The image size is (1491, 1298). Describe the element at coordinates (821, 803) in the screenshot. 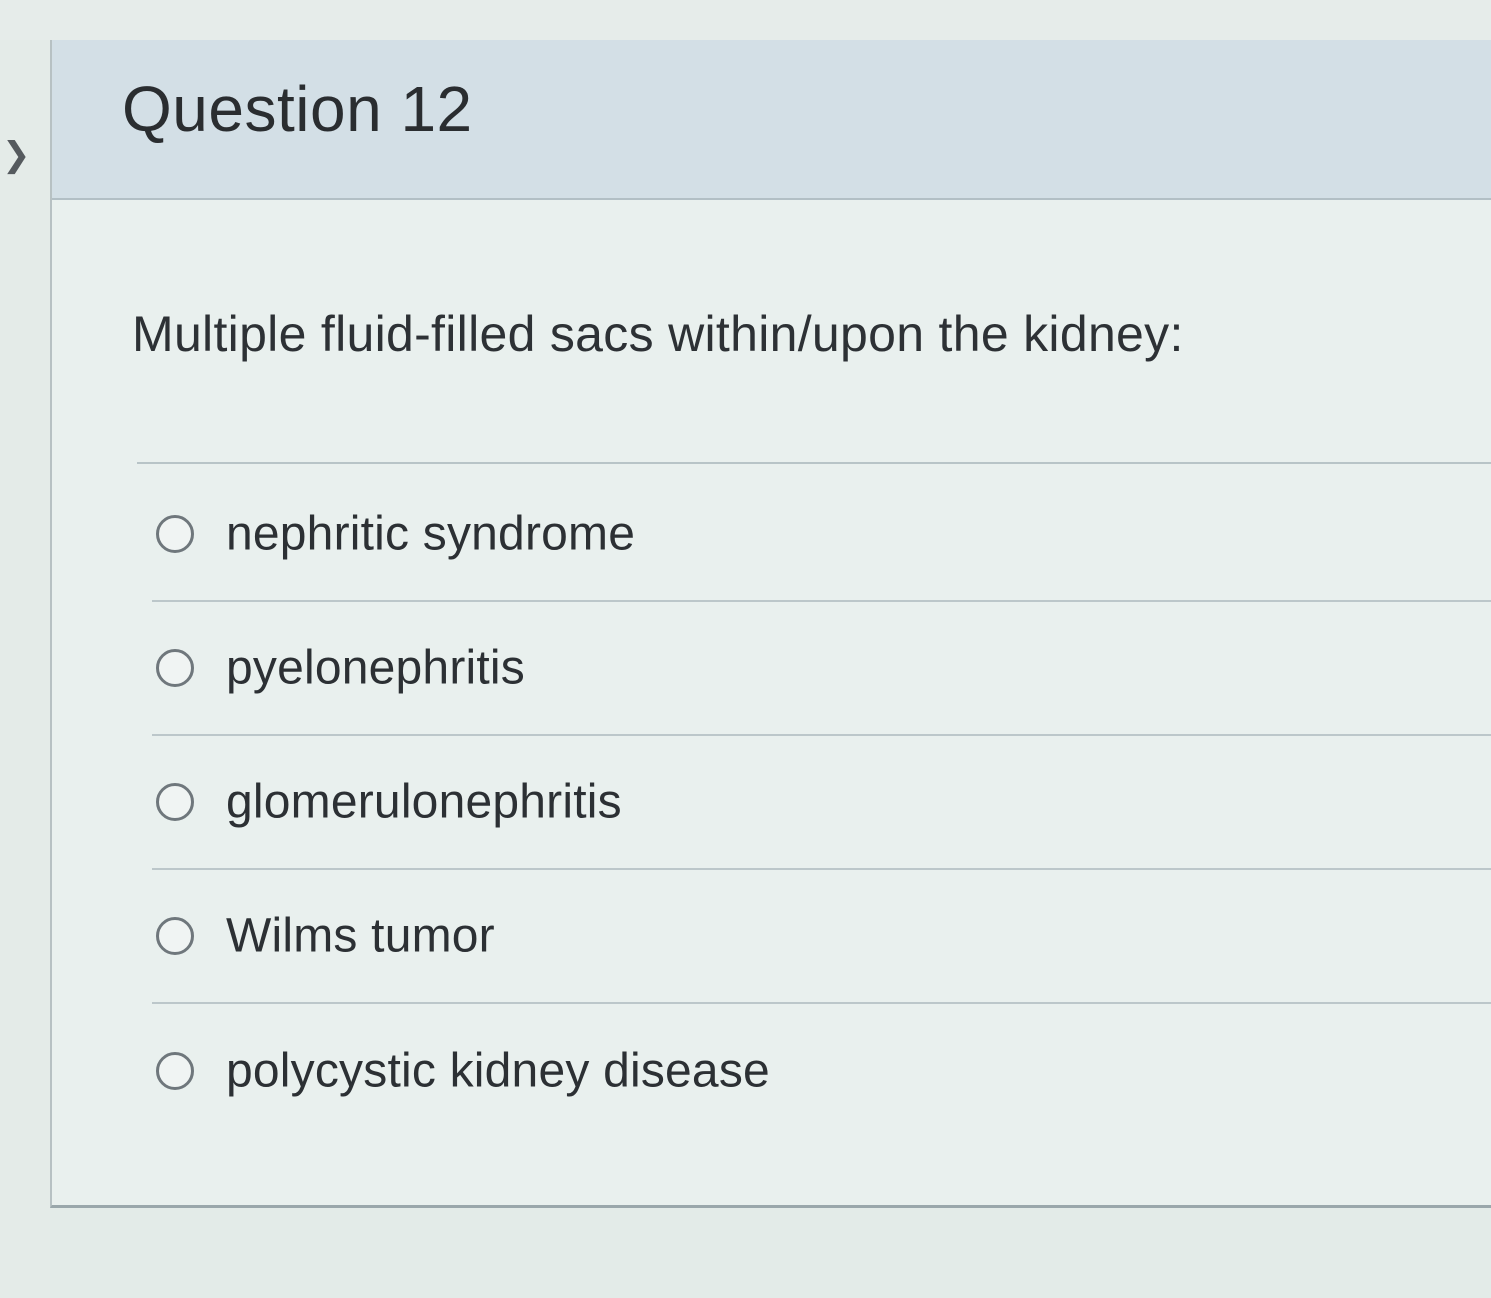

I see `answer-option-glomerulonephritis: glomerulonephritis` at that location.